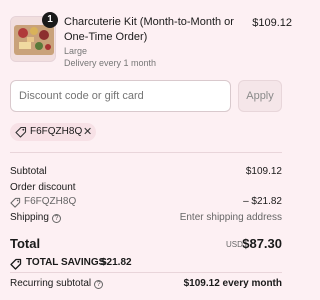  Describe the element at coordinates (232, 283) in the screenshot. I see `recurring-value: $109.12 every month` at that location.